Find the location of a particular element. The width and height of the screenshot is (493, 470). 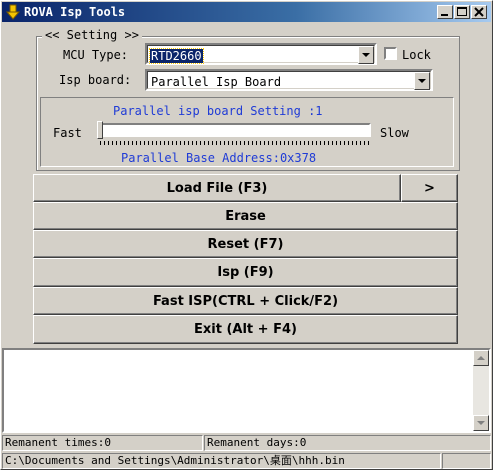

scroll-down-button is located at coordinates (481, 423).